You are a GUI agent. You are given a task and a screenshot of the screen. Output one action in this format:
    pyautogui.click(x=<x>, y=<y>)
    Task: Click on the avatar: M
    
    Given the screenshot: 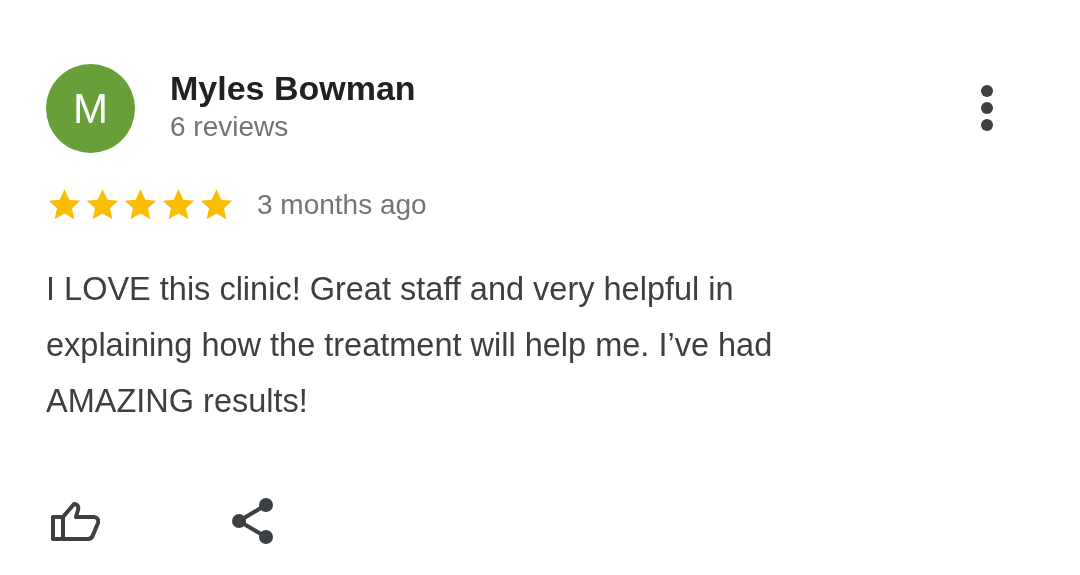 What is the action you would take?
    pyautogui.click(x=90, y=108)
    